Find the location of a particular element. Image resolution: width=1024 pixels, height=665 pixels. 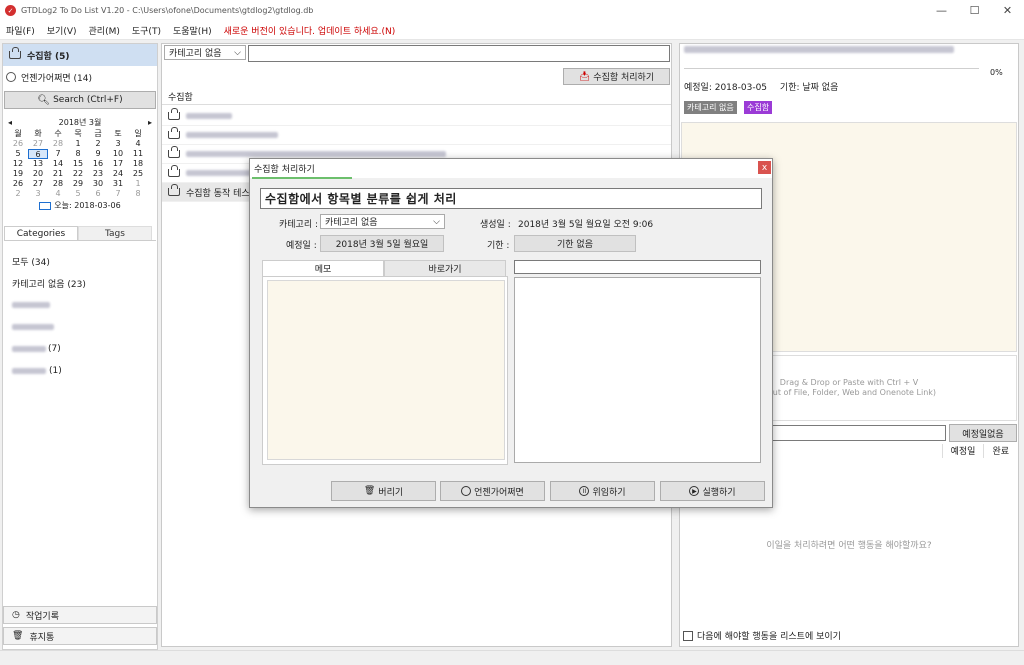

menu-file: 파일(F) is located at coordinates (20, 30).